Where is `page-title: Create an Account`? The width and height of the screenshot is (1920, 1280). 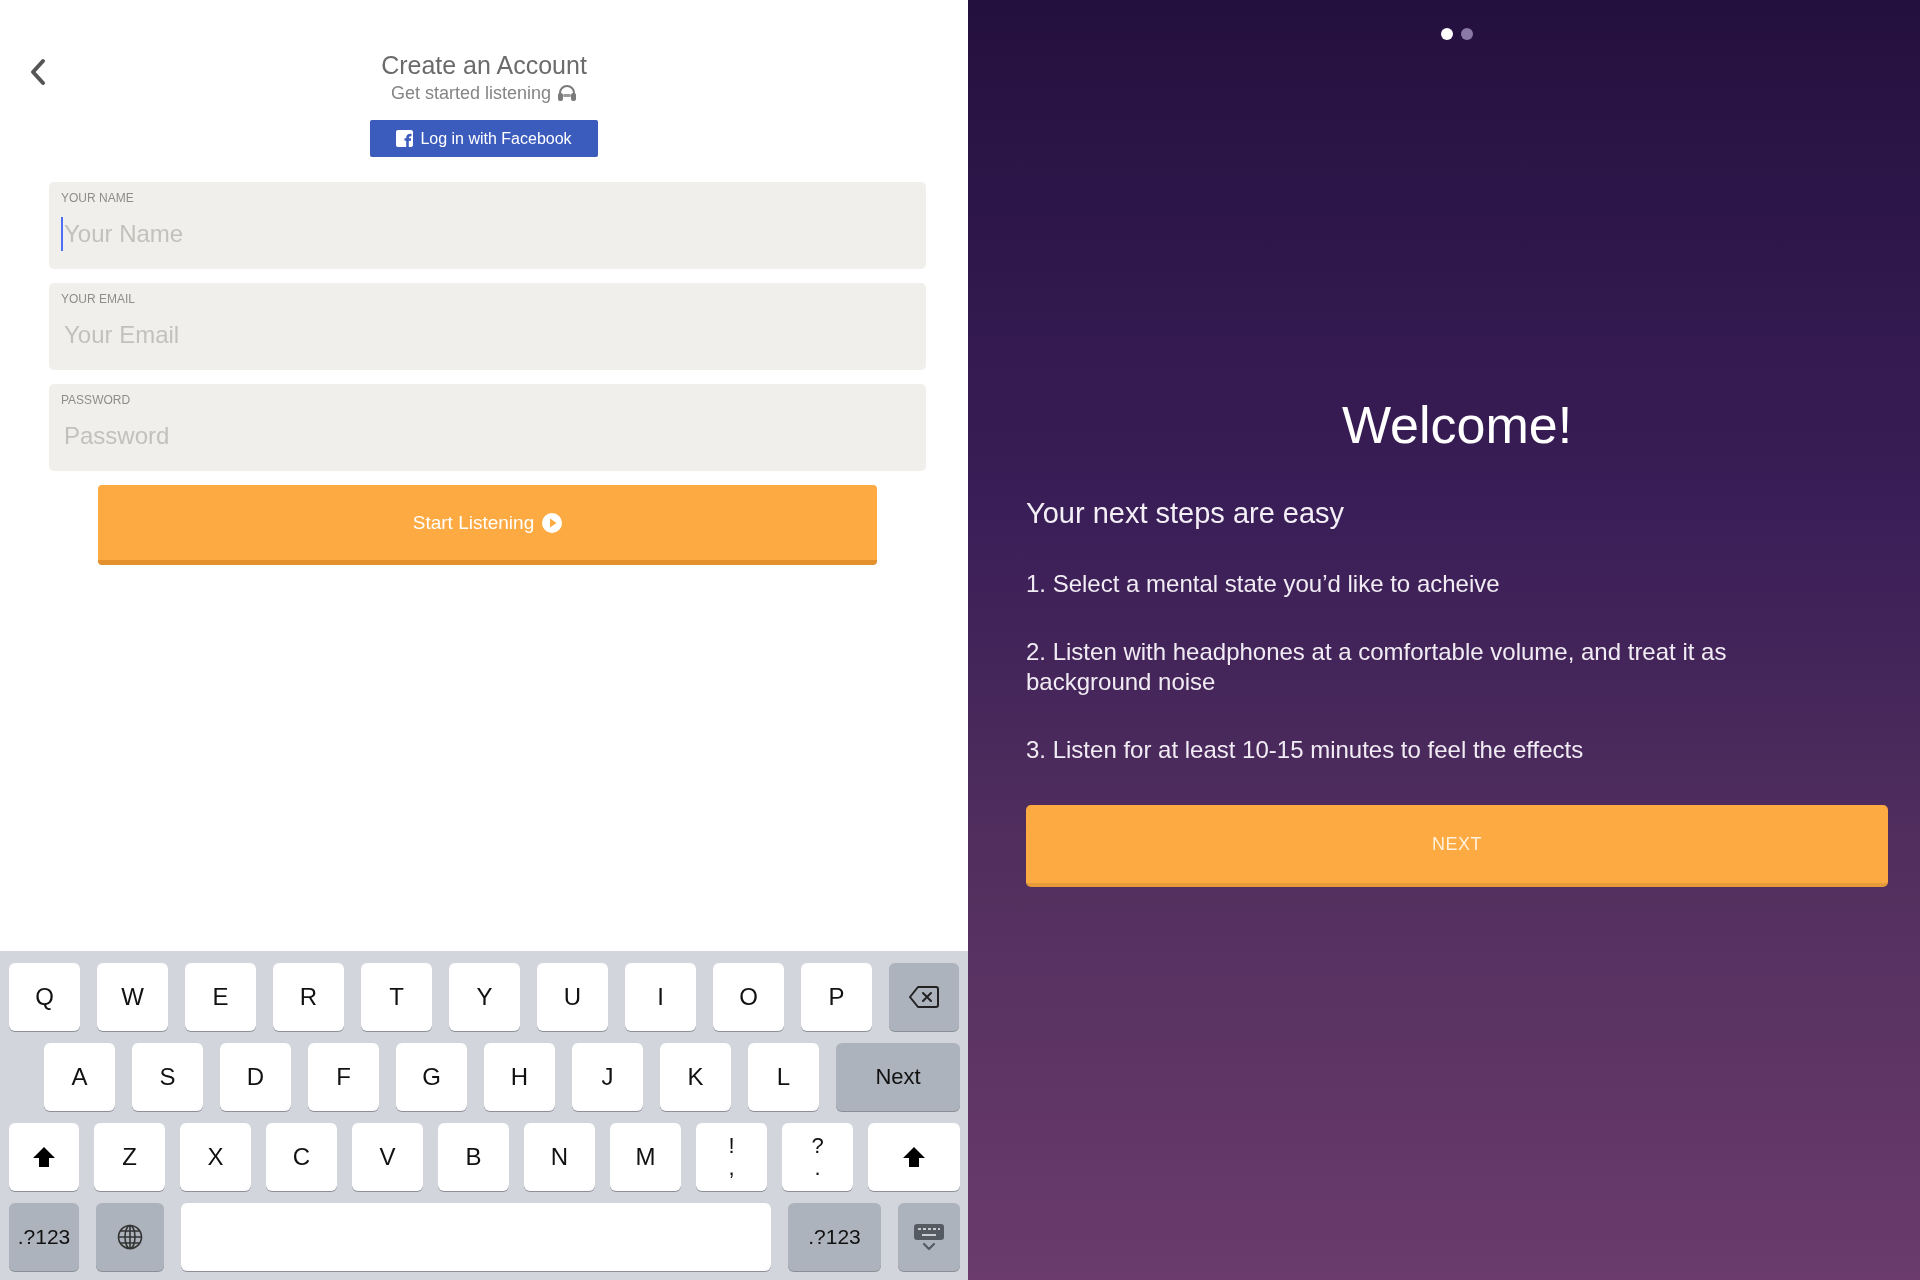 page-title: Create an Account is located at coordinates (484, 65).